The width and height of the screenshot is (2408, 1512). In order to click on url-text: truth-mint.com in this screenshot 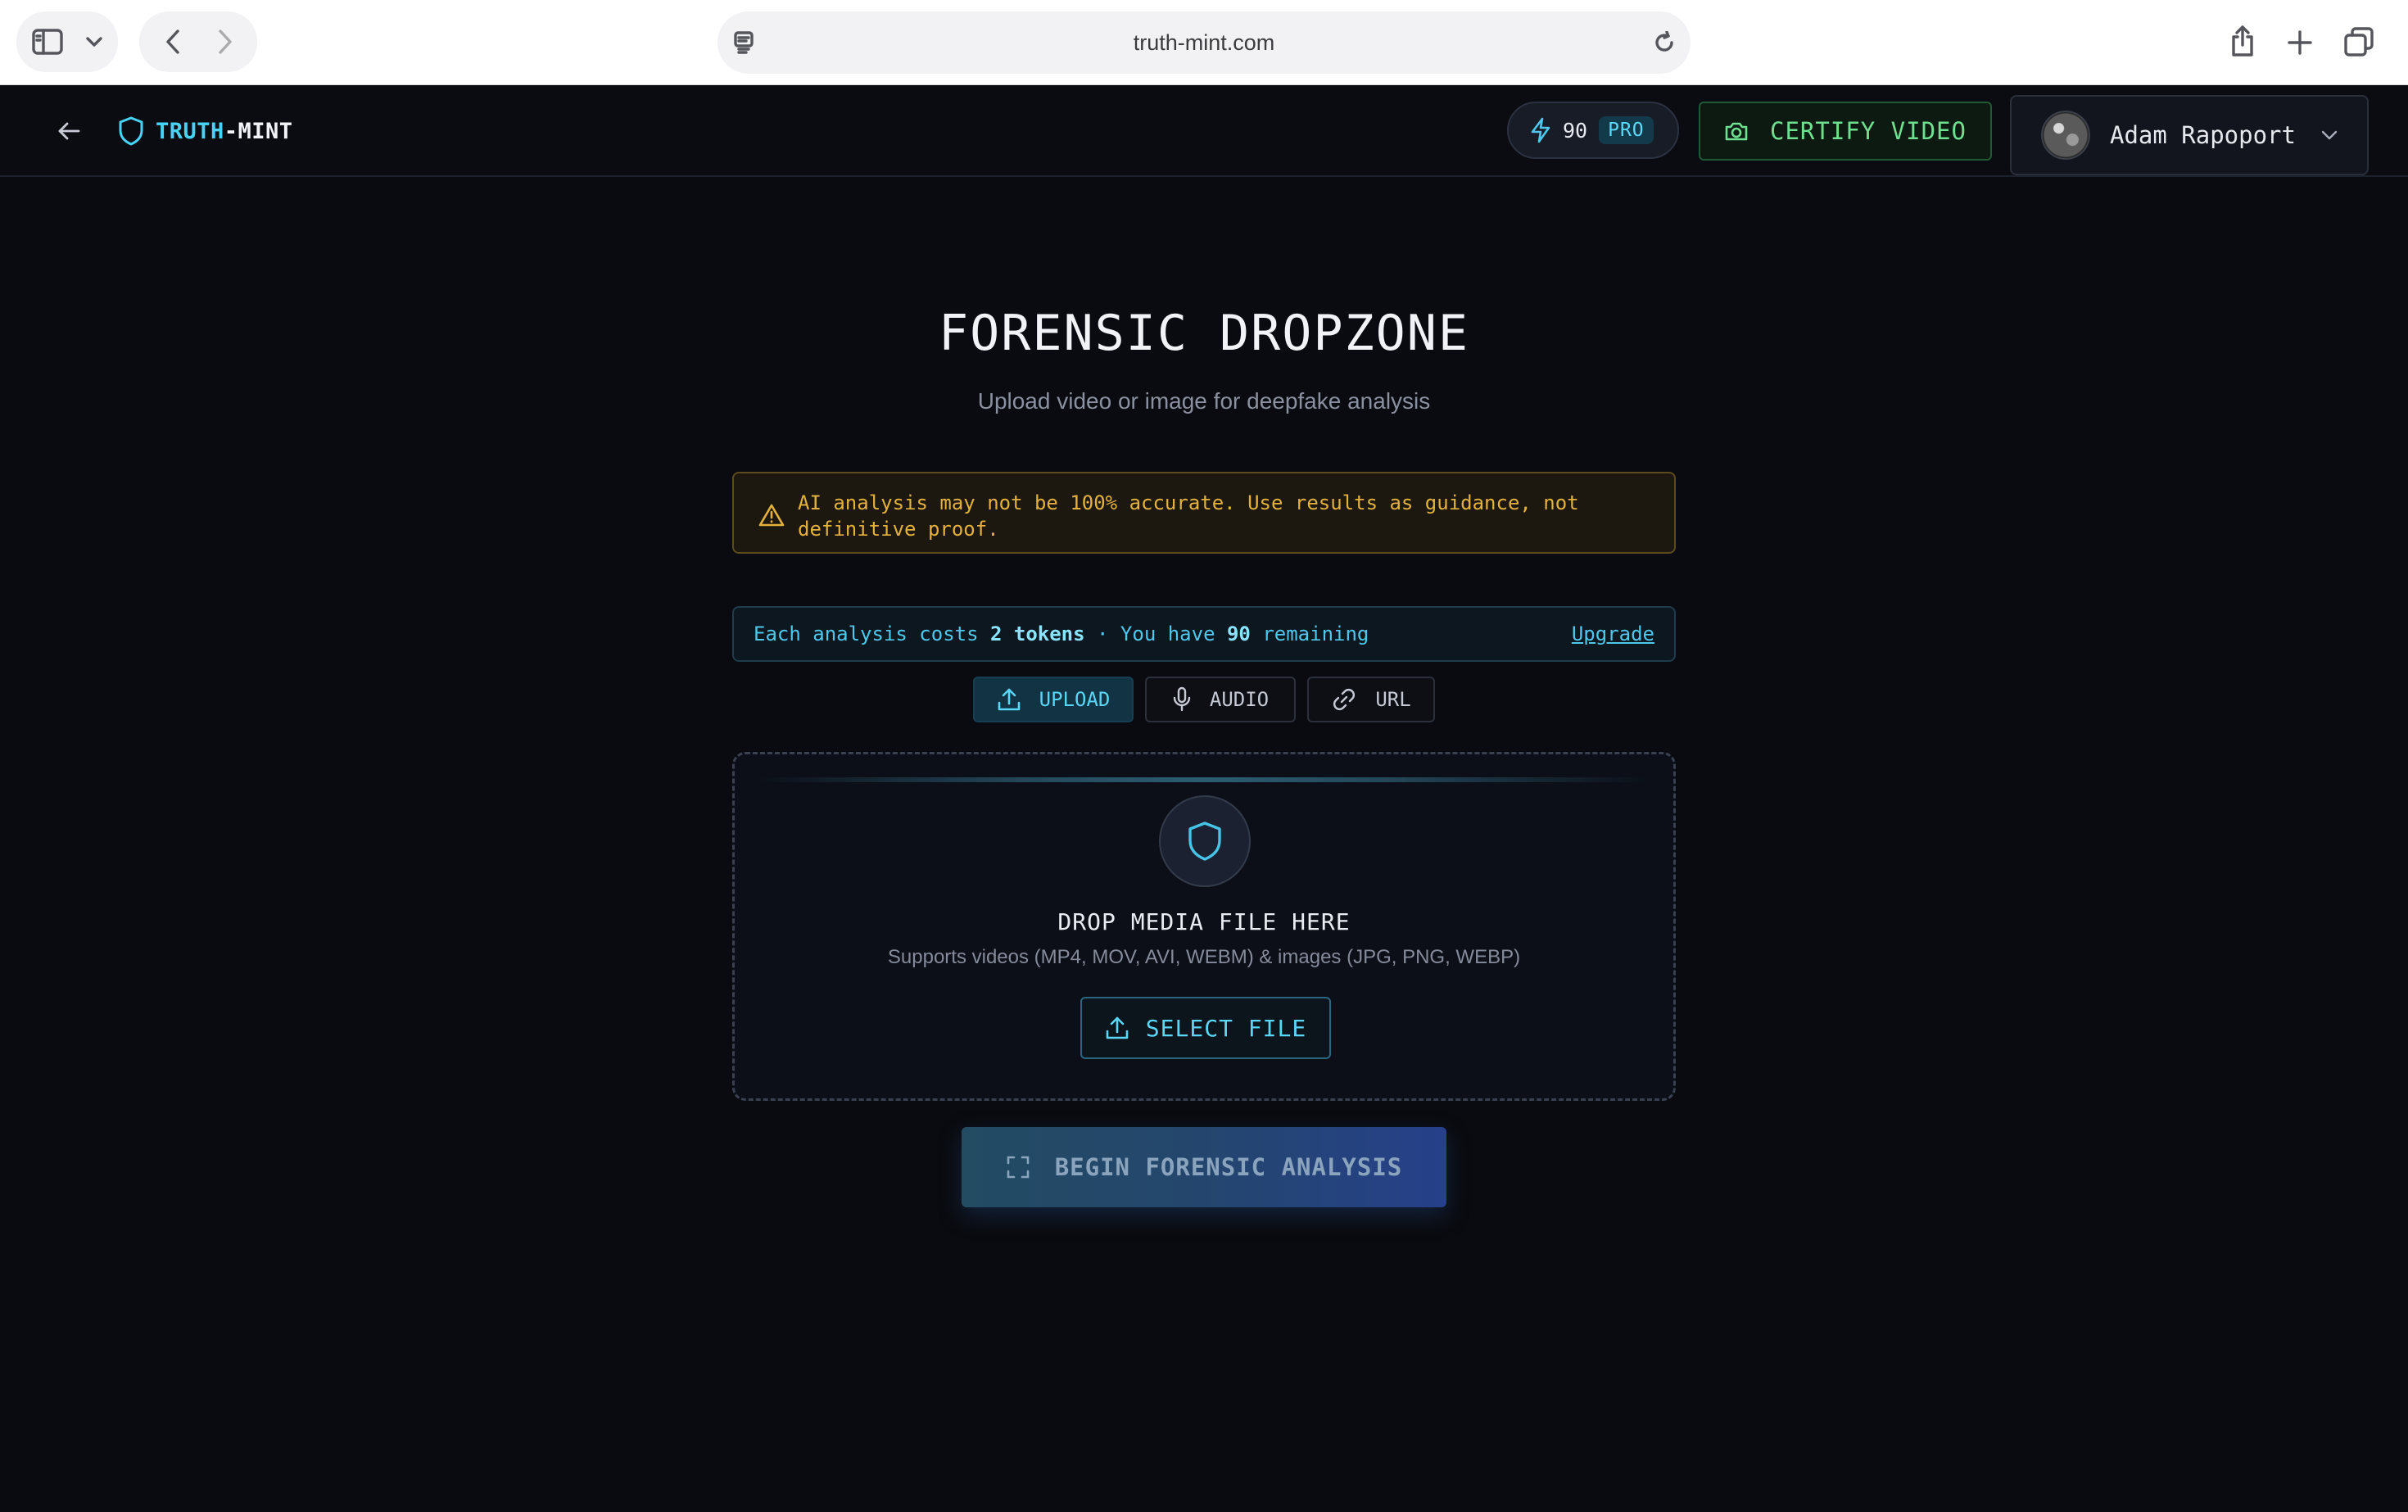, I will do `click(1204, 43)`.